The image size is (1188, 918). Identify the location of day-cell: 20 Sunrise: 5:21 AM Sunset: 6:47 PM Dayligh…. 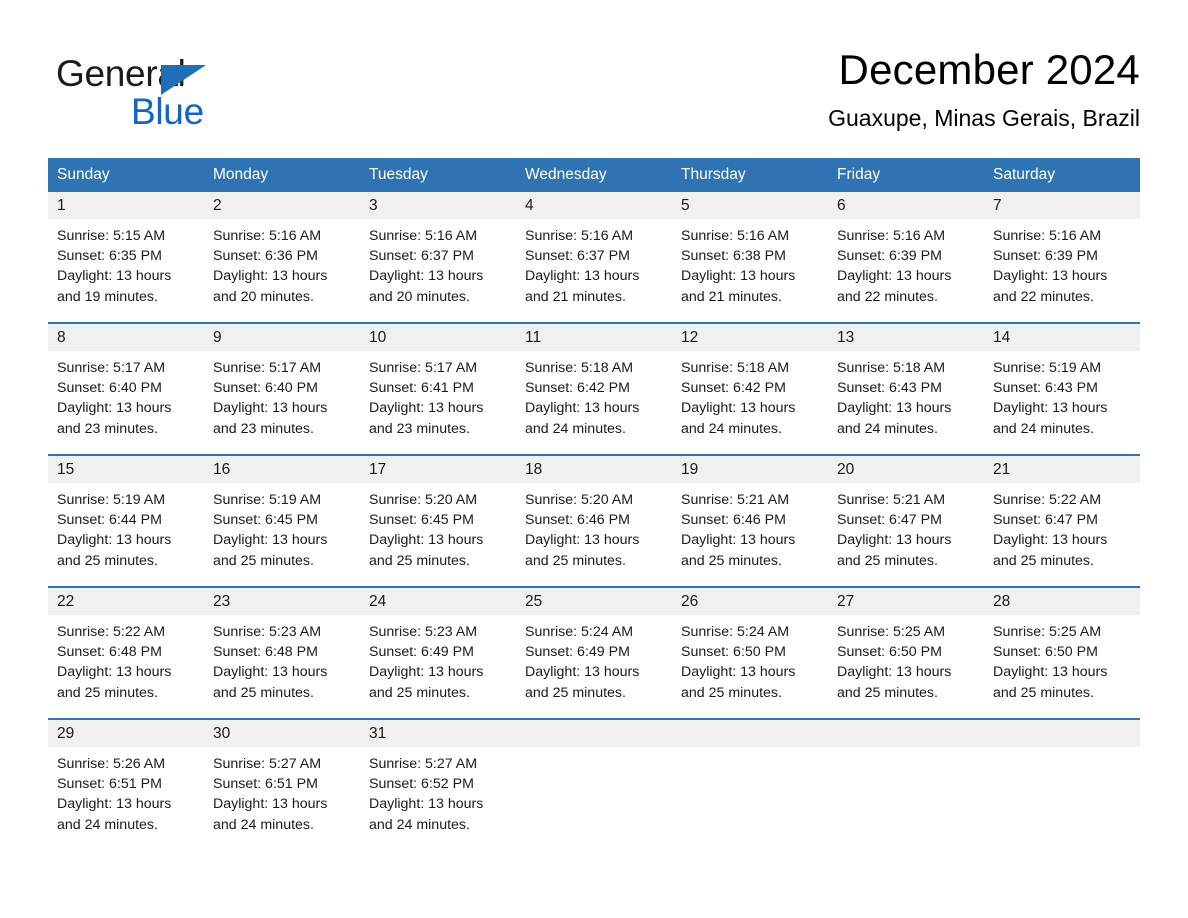
(906, 520).